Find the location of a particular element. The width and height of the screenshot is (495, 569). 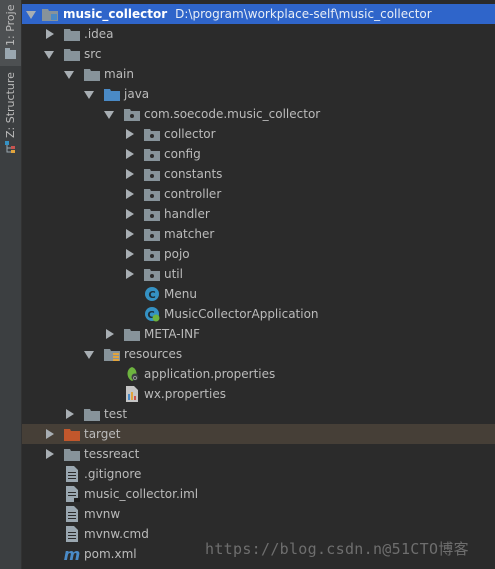

module-folder-icon is located at coordinates (50, 15).